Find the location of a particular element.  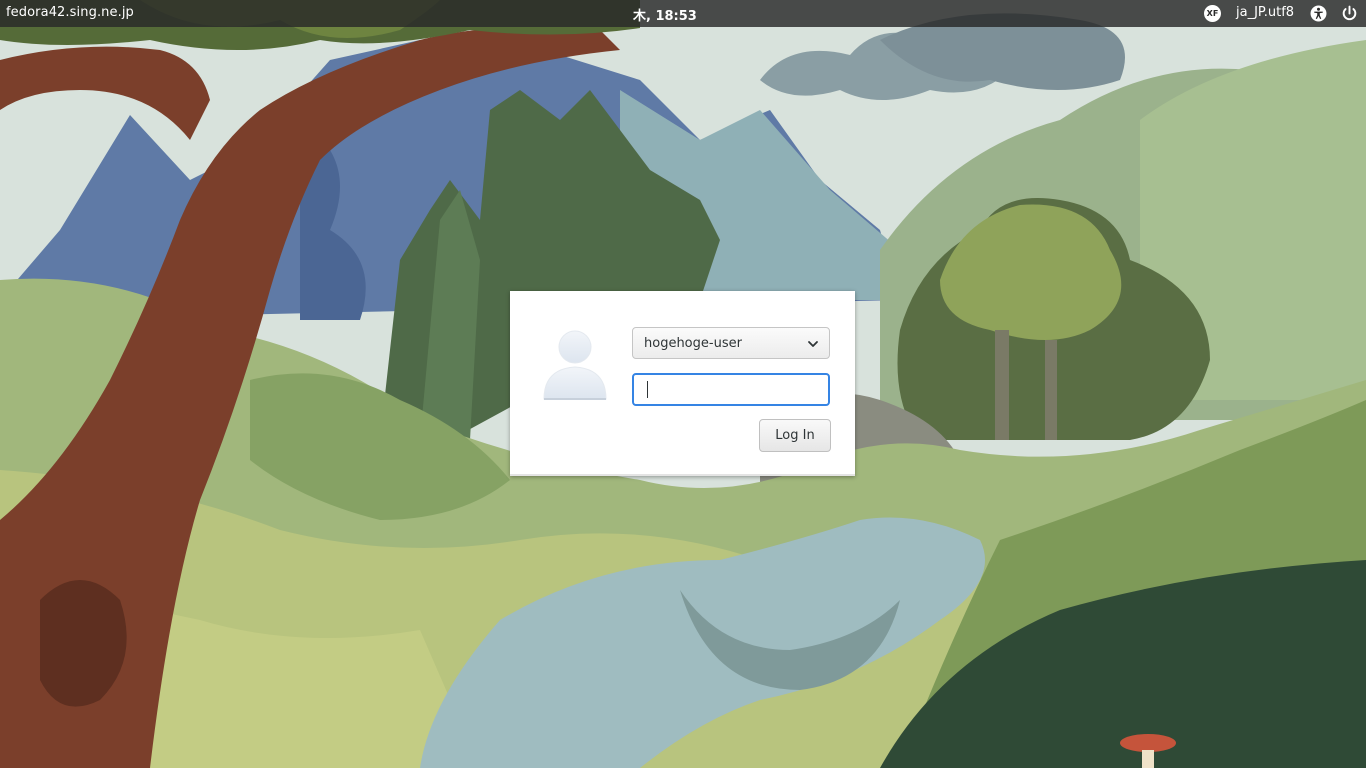

user-dropdown: hogehoge-user is located at coordinates (731, 343).